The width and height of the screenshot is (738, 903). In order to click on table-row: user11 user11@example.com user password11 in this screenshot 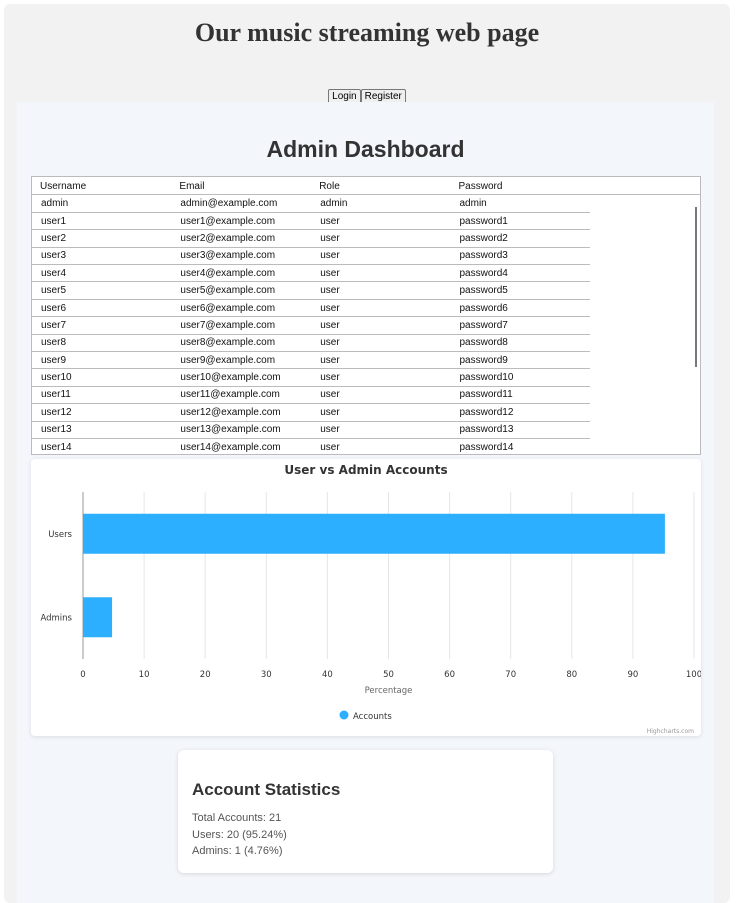, I will do `click(311, 395)`.